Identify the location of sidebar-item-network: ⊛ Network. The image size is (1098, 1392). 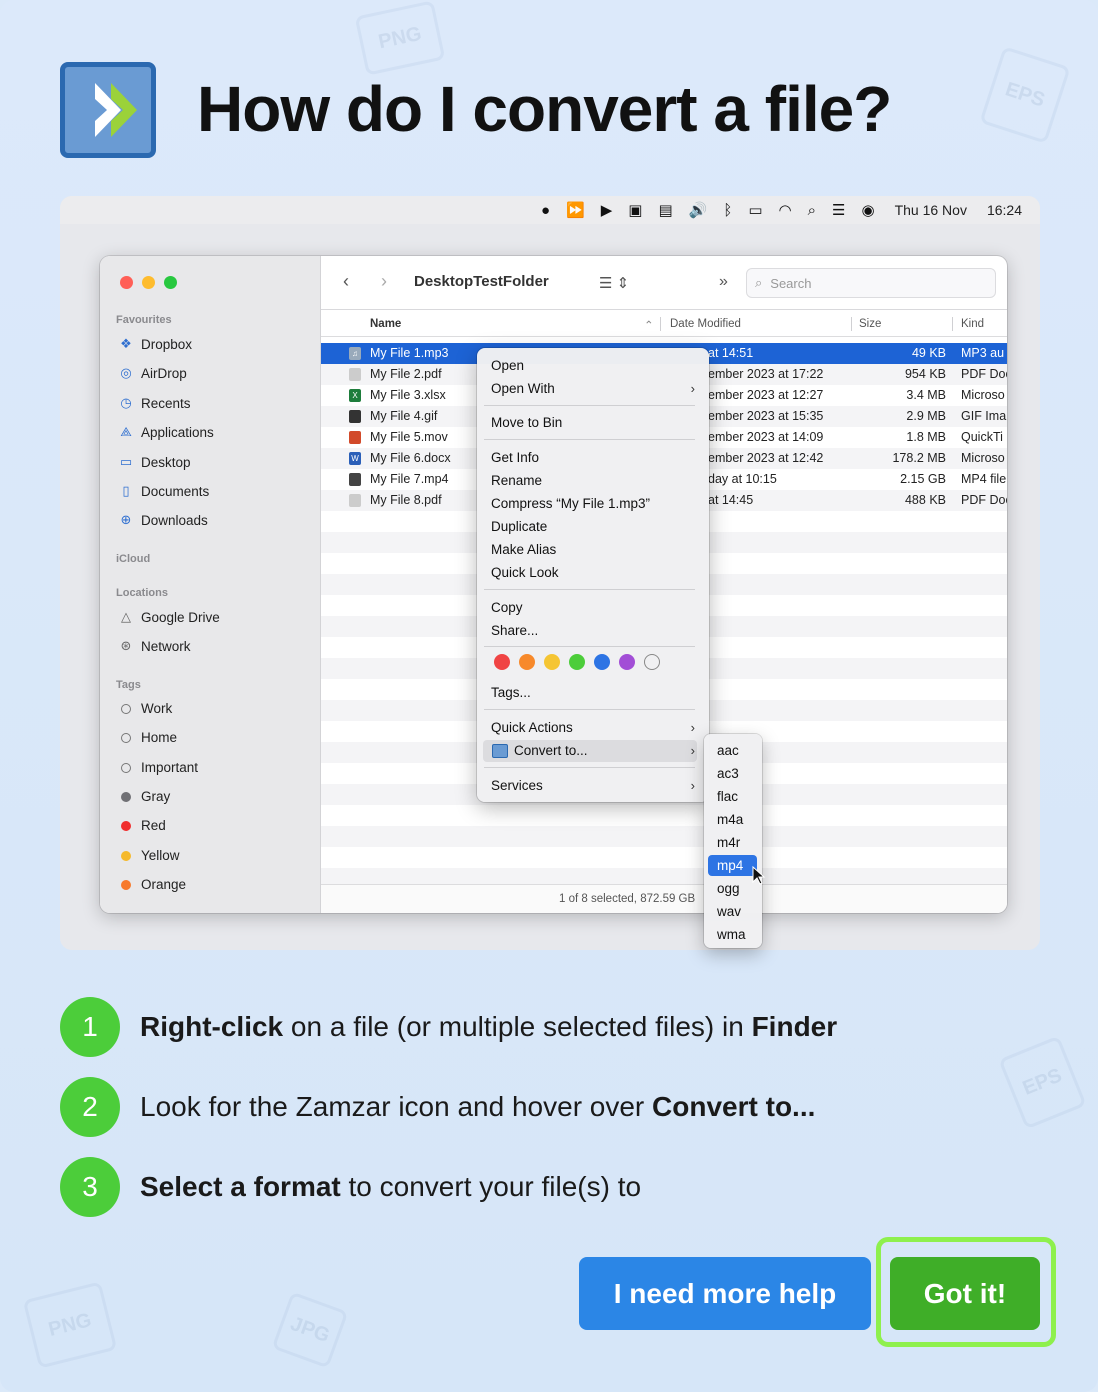
(154, 646).